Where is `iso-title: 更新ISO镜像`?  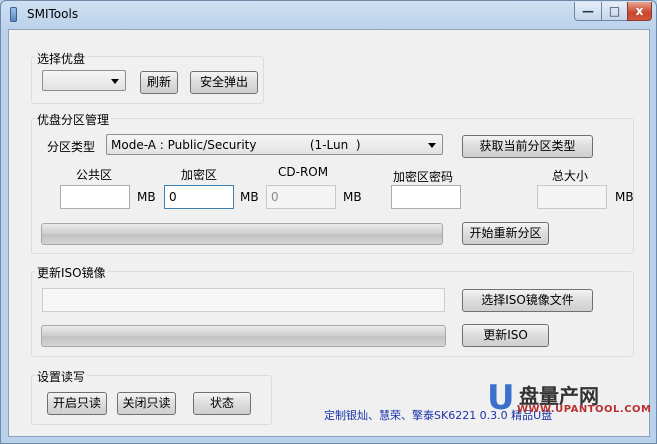 iso-title: 更新ISO镜像 is located at coordinates (71, 272).